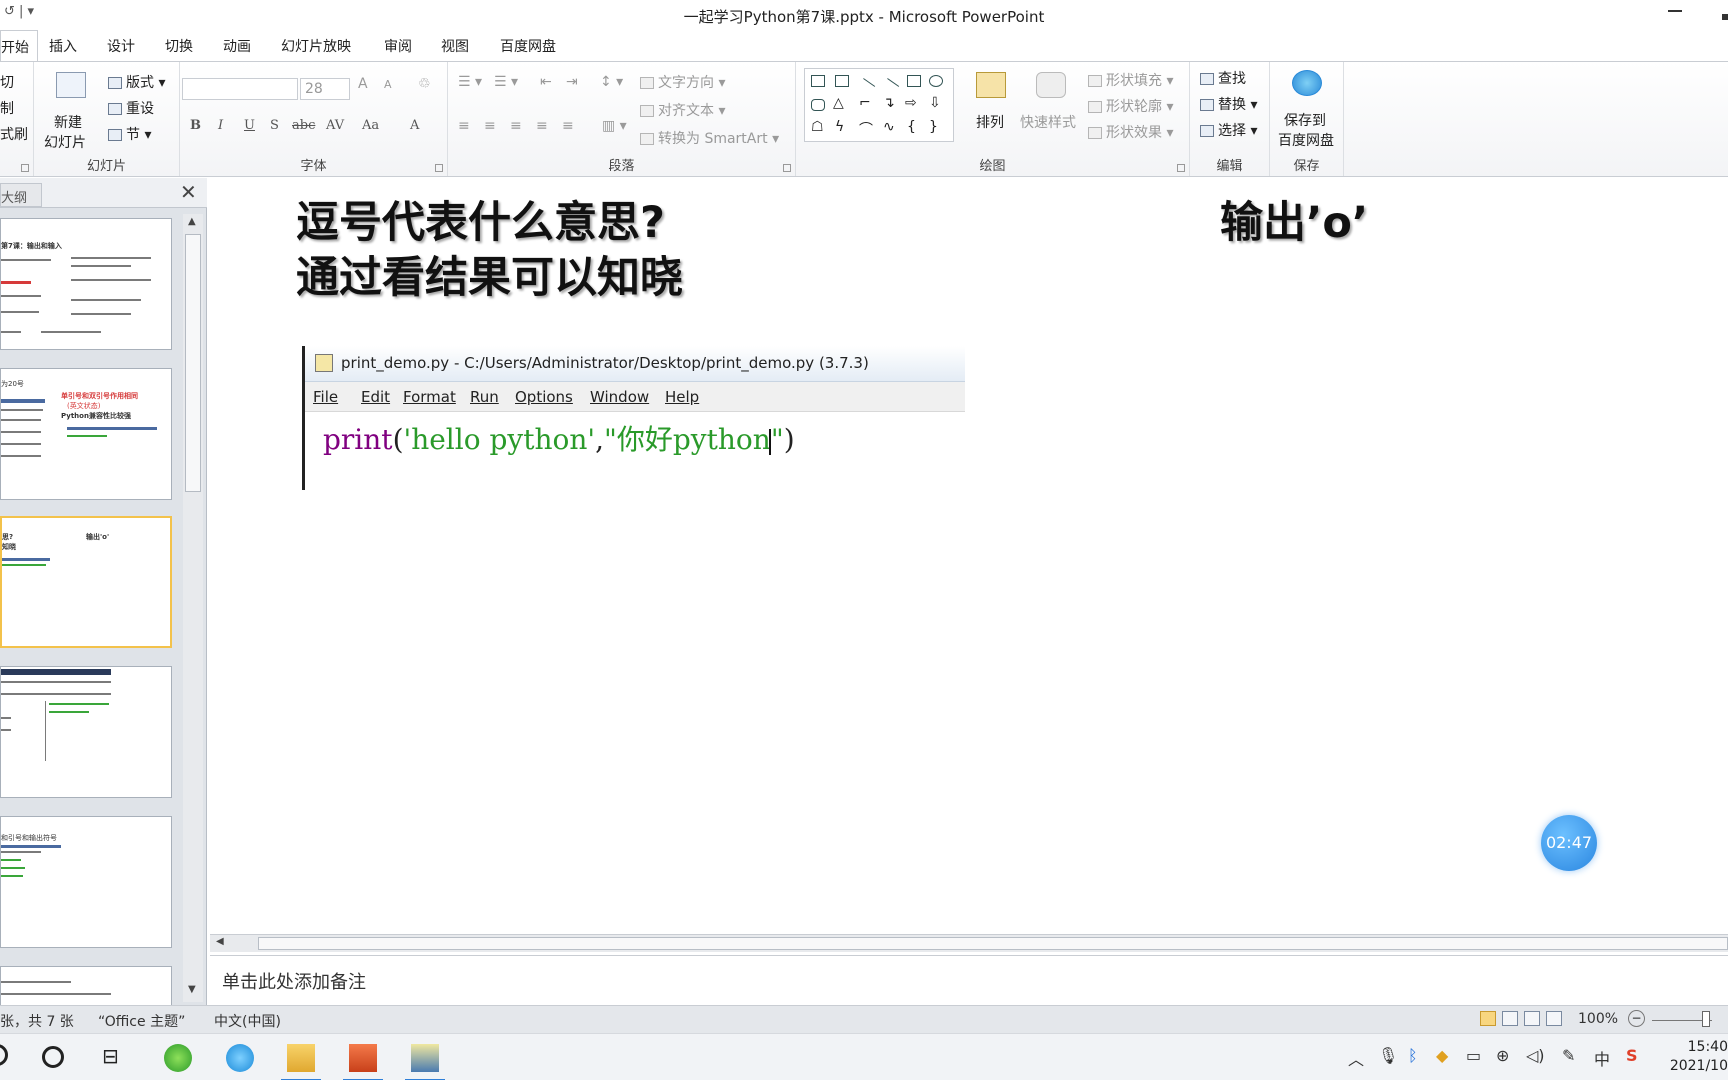  Describe the element at coordinates (136, 82) in the screenshot. I see `layout-button: 版式 ▾` at that location.